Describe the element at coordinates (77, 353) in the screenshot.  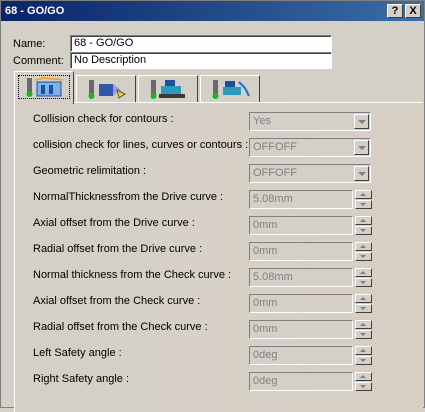
I see `param-label: Left Safety angle :` at that location.